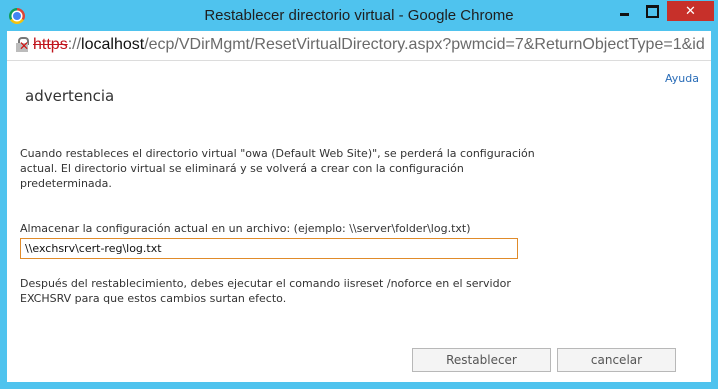 This screenshot has height=389, width=718. I want to click on insecure-lock-icon: ✕, so click(22, 45).